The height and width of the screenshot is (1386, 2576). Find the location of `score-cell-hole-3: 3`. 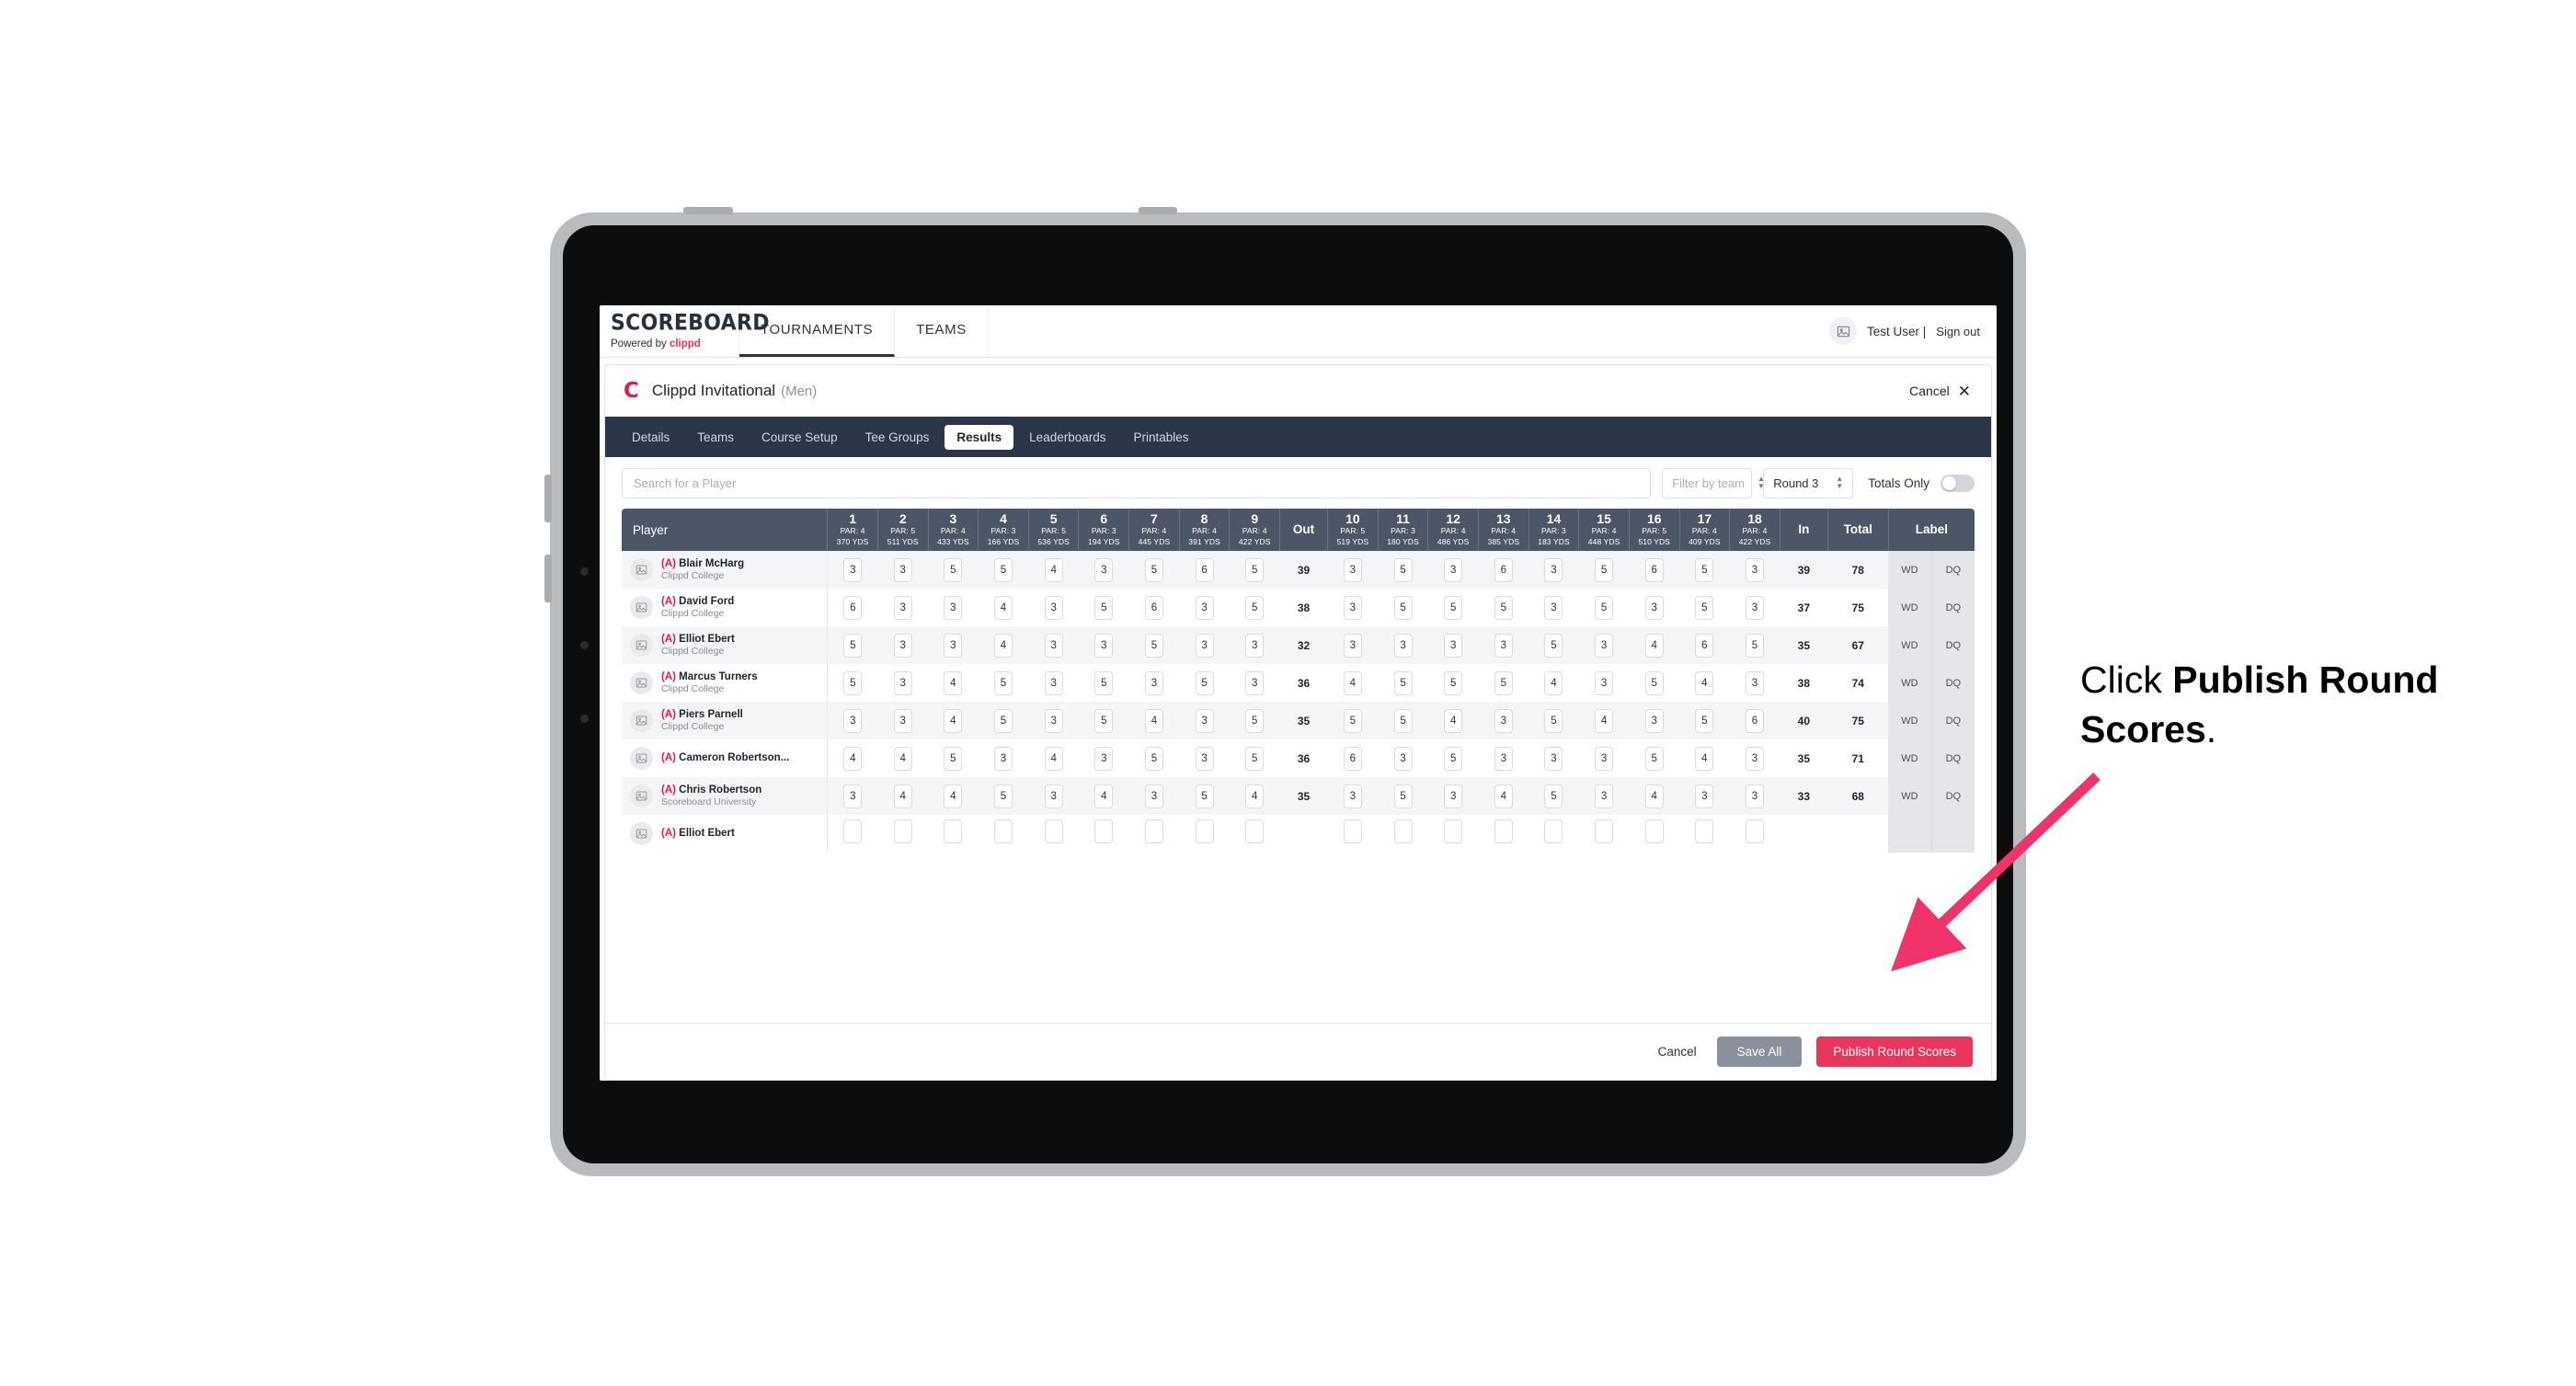

score-cell-hole-3: 3 is located at coordinates (953, 607).